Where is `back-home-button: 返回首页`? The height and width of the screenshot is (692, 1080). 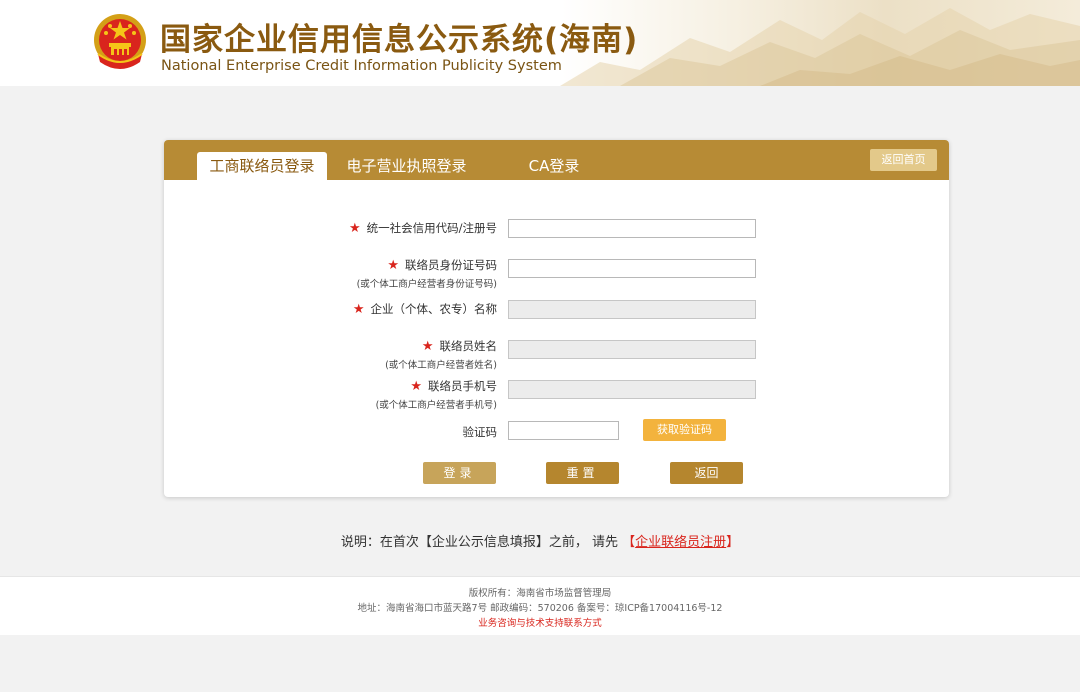
back-home-button: 返回首页 is located at coordinates (903, 160).